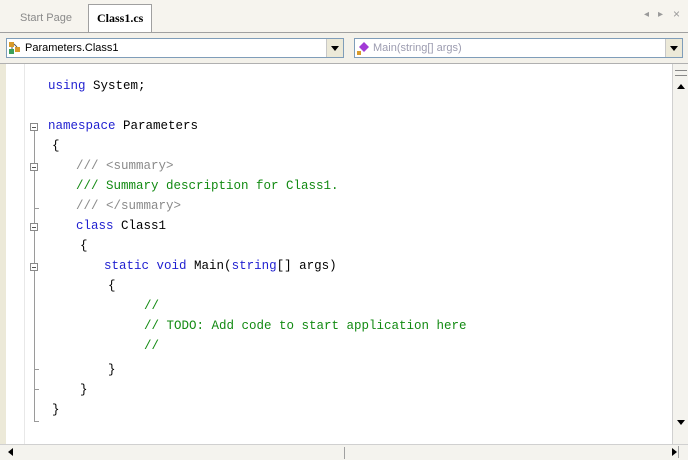  I want to click on member-dropdown-value: Main(string[] args), so click(417, 48).